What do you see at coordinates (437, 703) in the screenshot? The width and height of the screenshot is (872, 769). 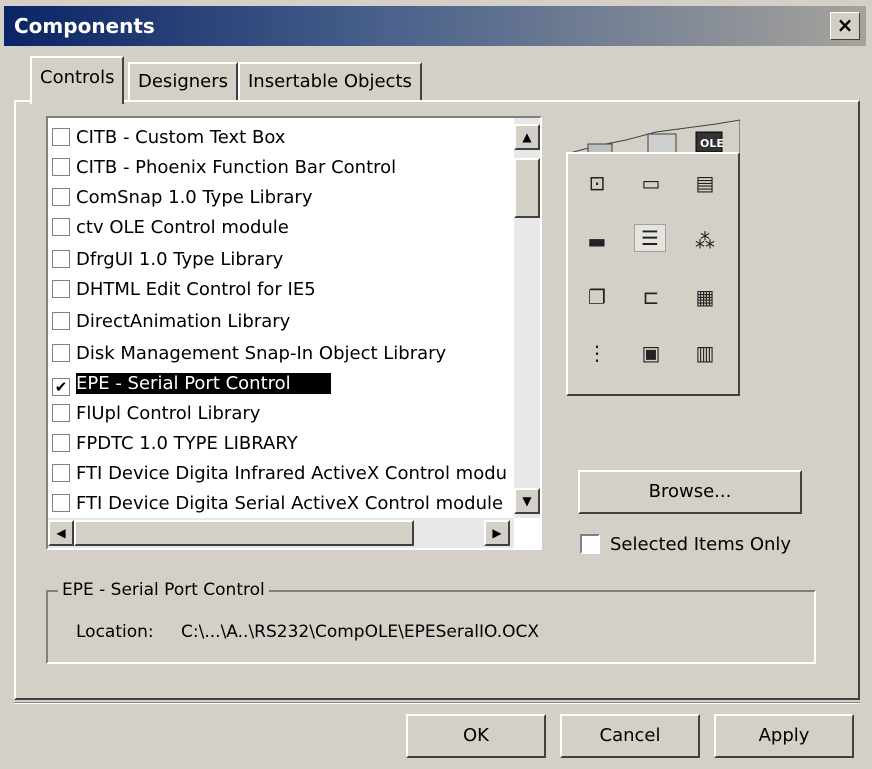 I see `separator` at bounding box center [437, 703].